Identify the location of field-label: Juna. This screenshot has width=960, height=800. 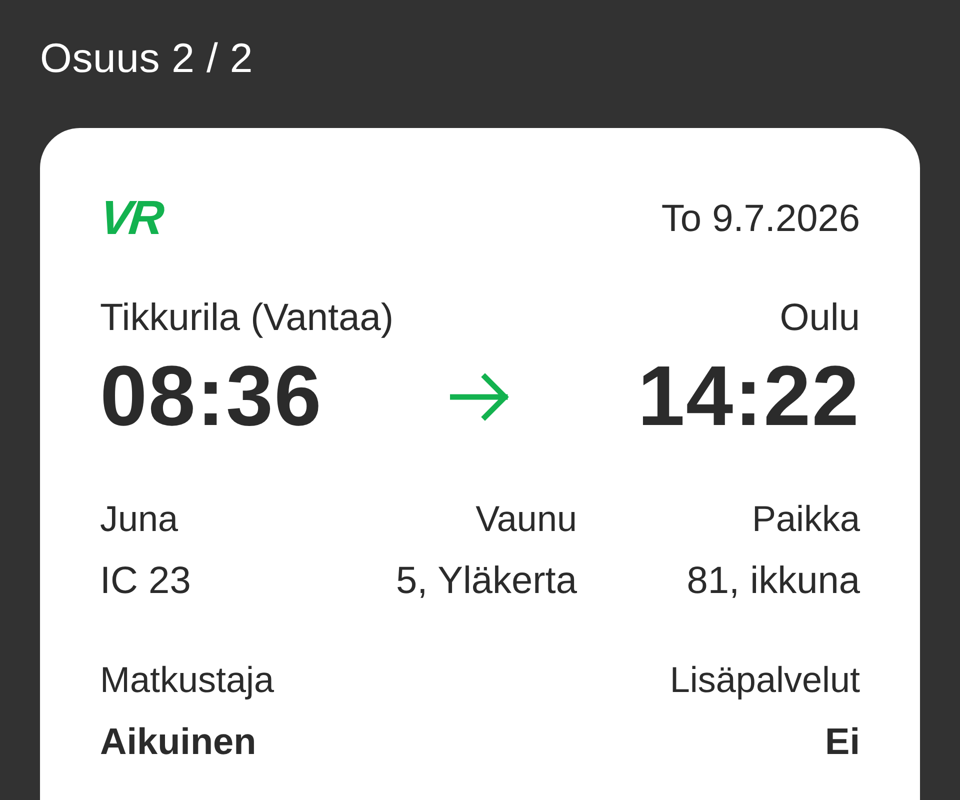
(139, 519).